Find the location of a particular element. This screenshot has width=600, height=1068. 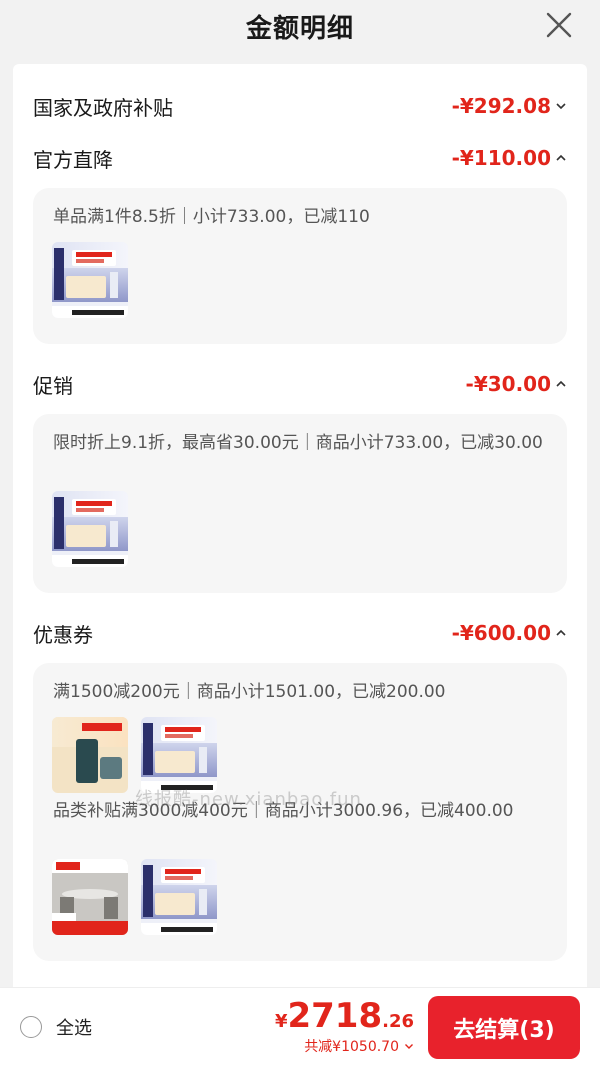

header: 金额明细 is located at coordinates (300, 30).